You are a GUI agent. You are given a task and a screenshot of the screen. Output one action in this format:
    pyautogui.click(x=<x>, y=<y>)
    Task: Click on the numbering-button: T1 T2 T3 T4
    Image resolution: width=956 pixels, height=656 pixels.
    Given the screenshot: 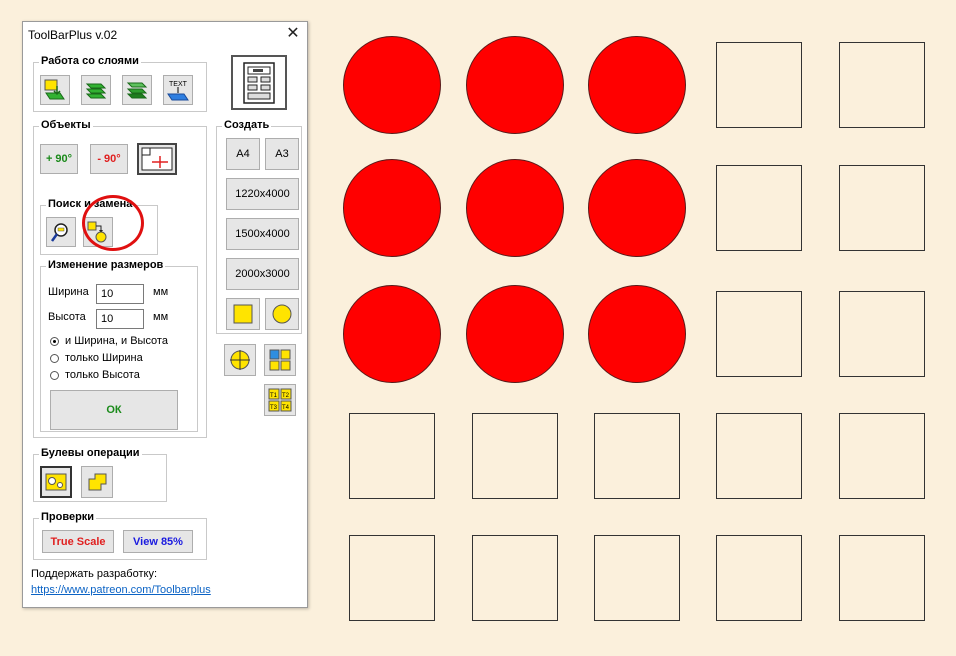 What is the action you would take?
    pyautogui.click(x=280, y=400)
    